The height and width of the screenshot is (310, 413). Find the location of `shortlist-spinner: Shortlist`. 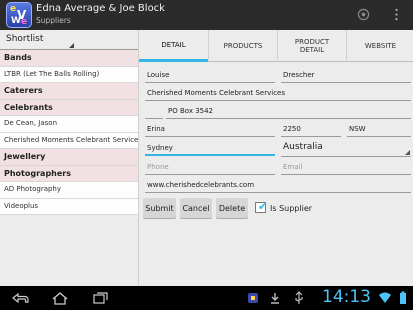

shortlist-spinner: Shortlist is located at coordinates (69, 40).